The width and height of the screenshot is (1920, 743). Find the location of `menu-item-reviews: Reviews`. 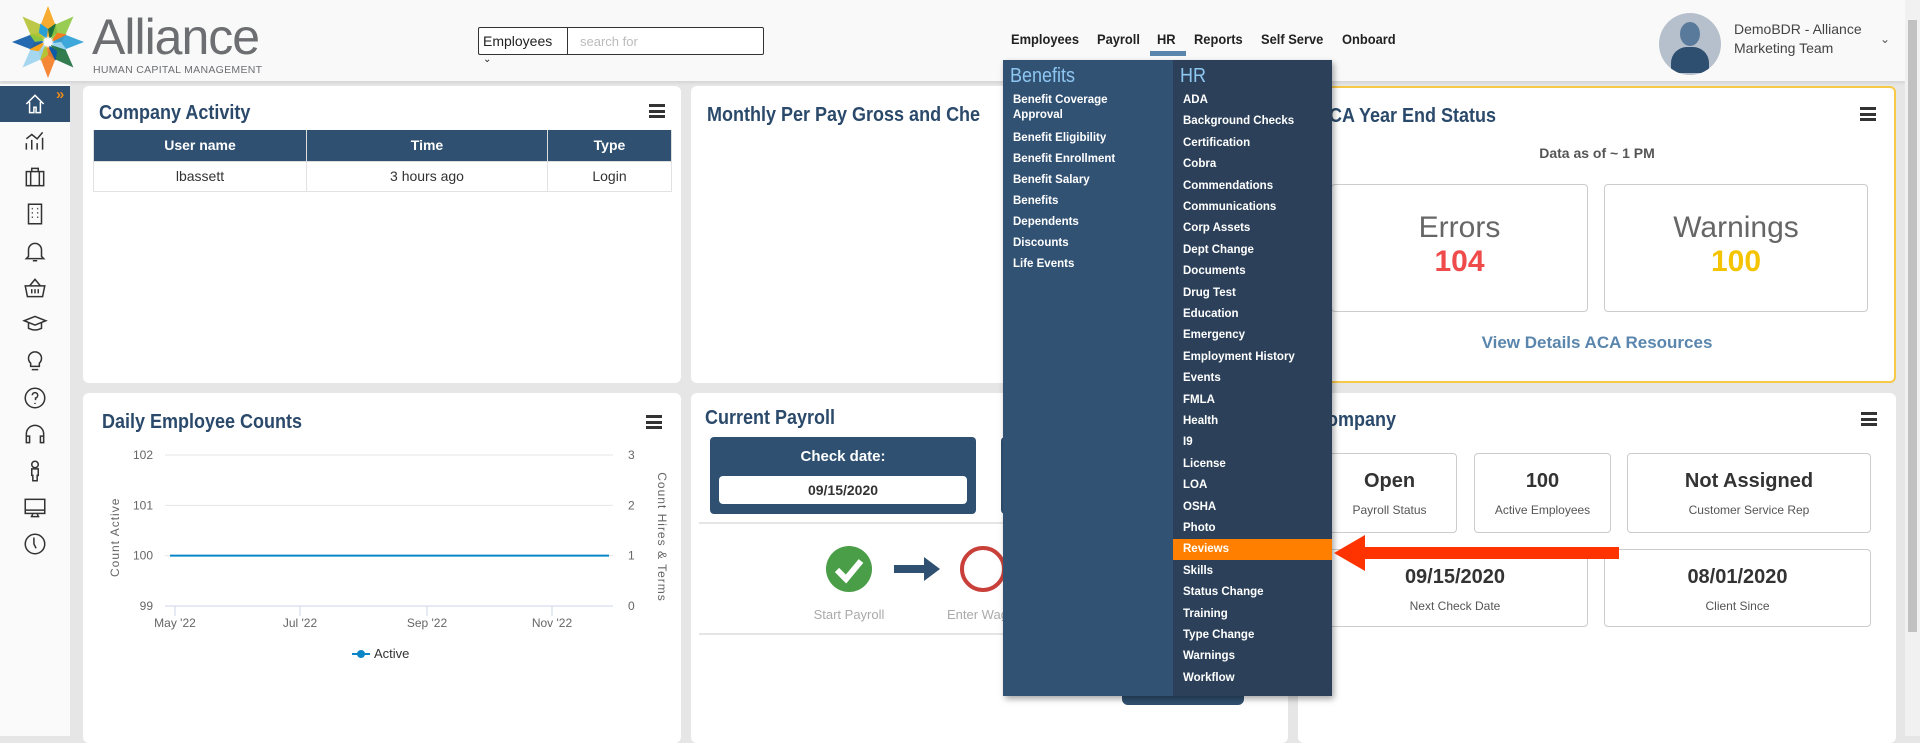

menu-item-reviews: Reviews is located at coordinates (1252, 550).